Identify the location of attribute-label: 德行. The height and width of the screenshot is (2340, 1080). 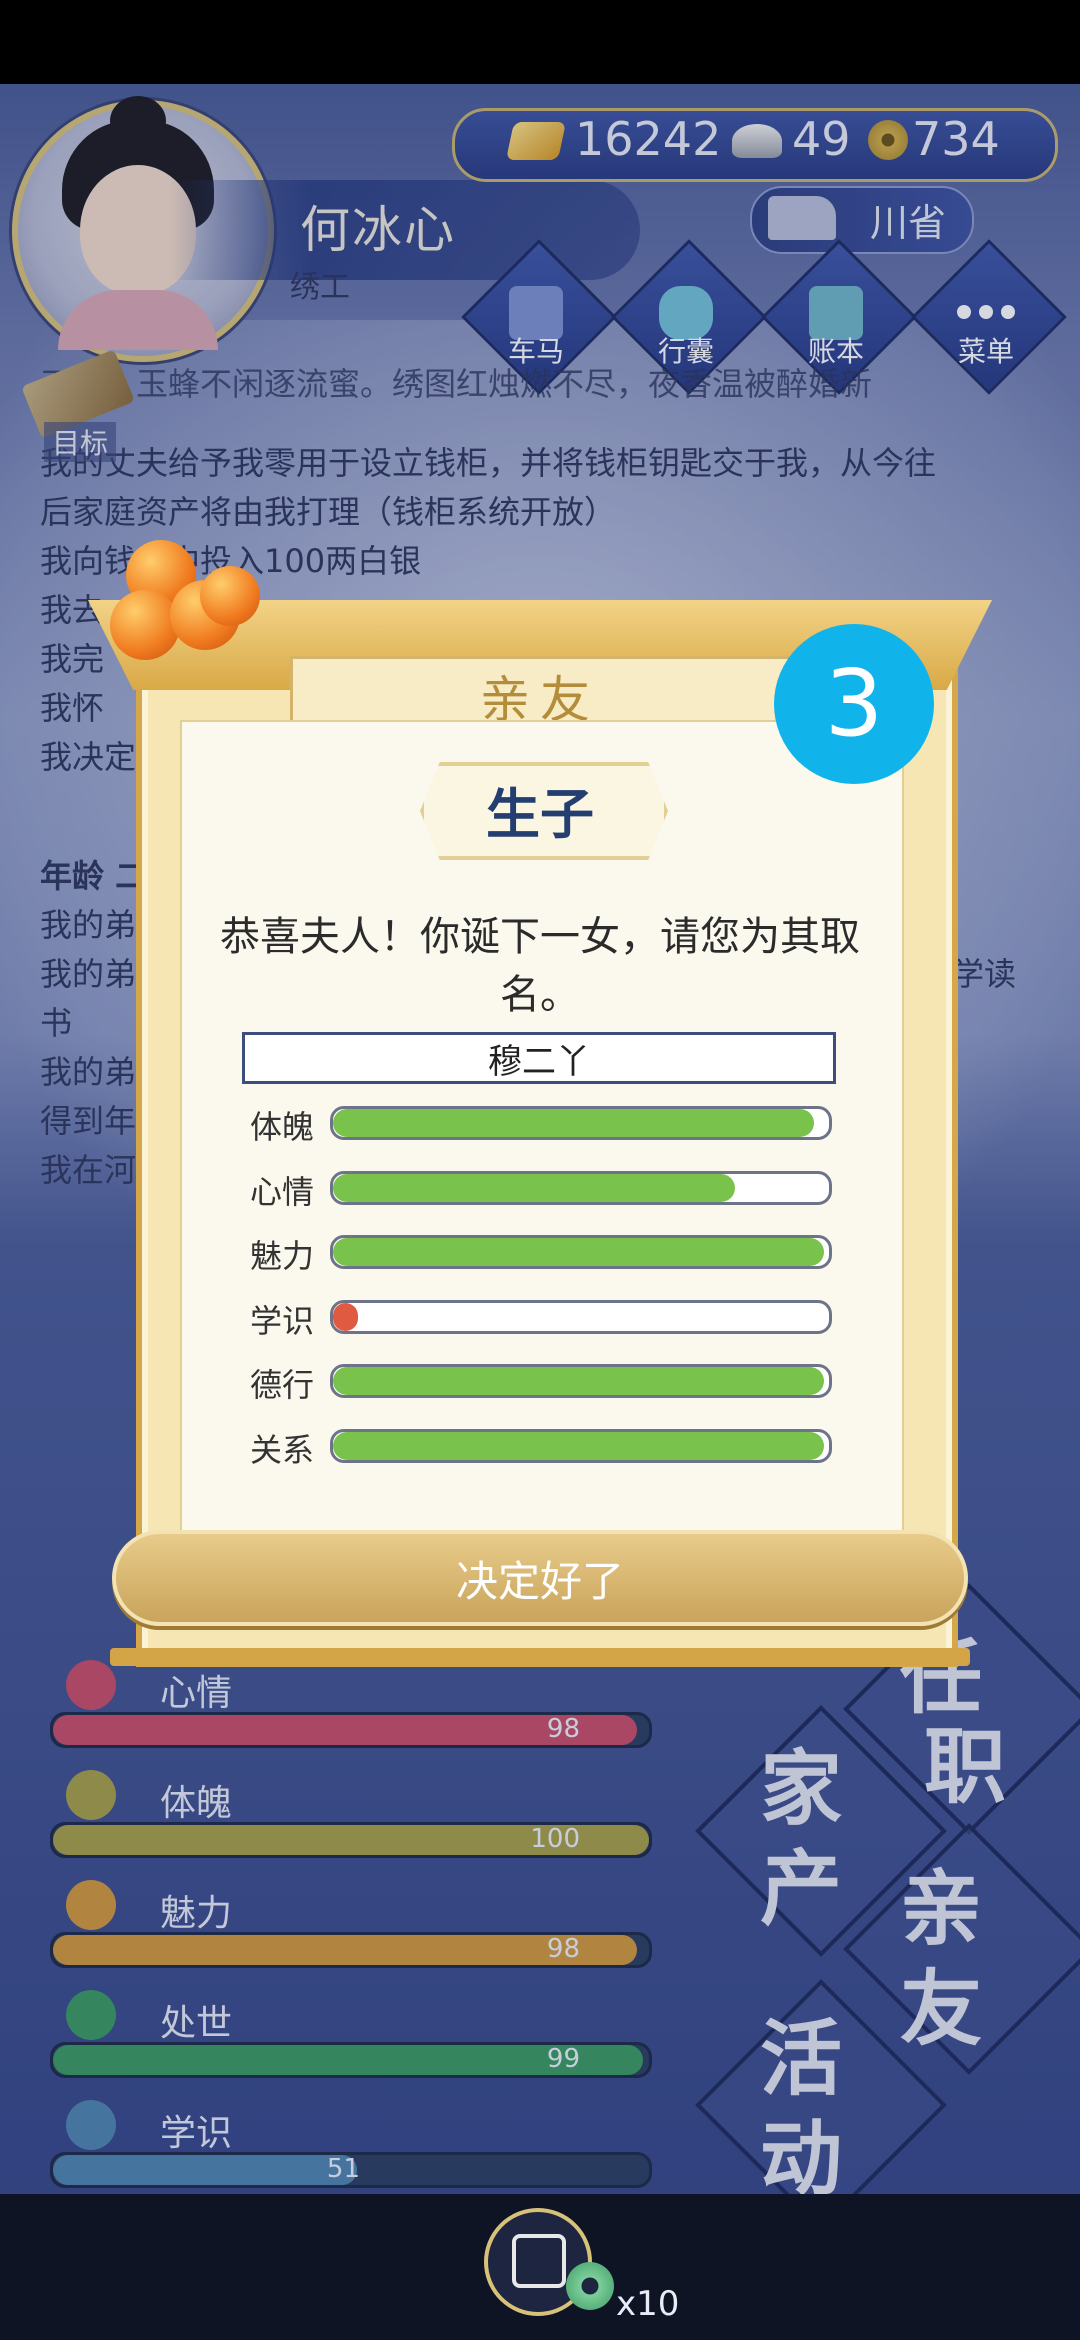
(282, 1385).